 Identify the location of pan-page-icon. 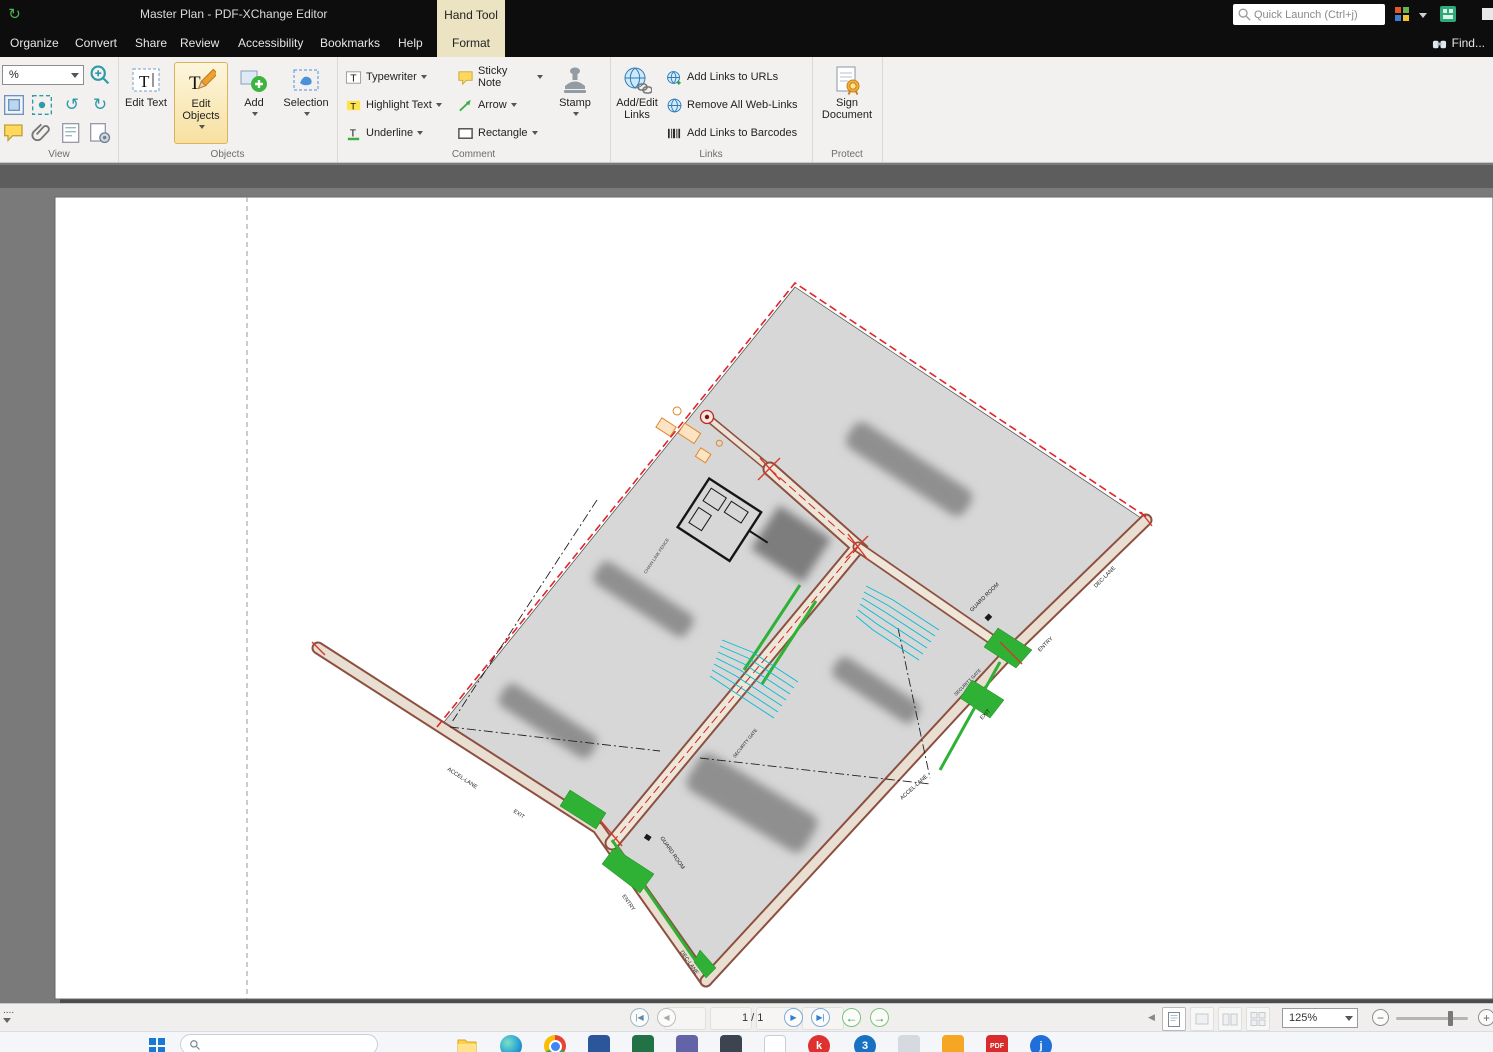
(14, 105).